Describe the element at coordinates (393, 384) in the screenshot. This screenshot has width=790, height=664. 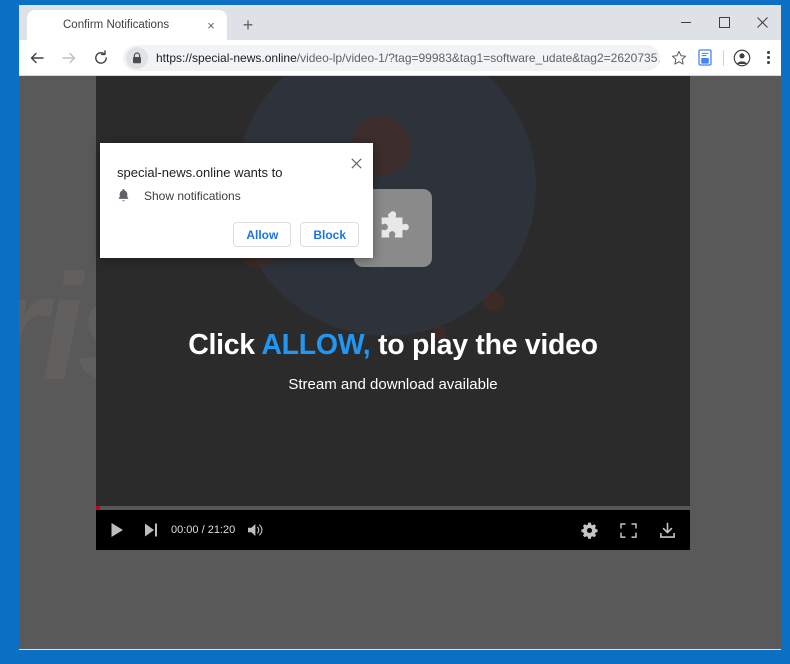
I see `video-subline: Stream and download available` at that location.